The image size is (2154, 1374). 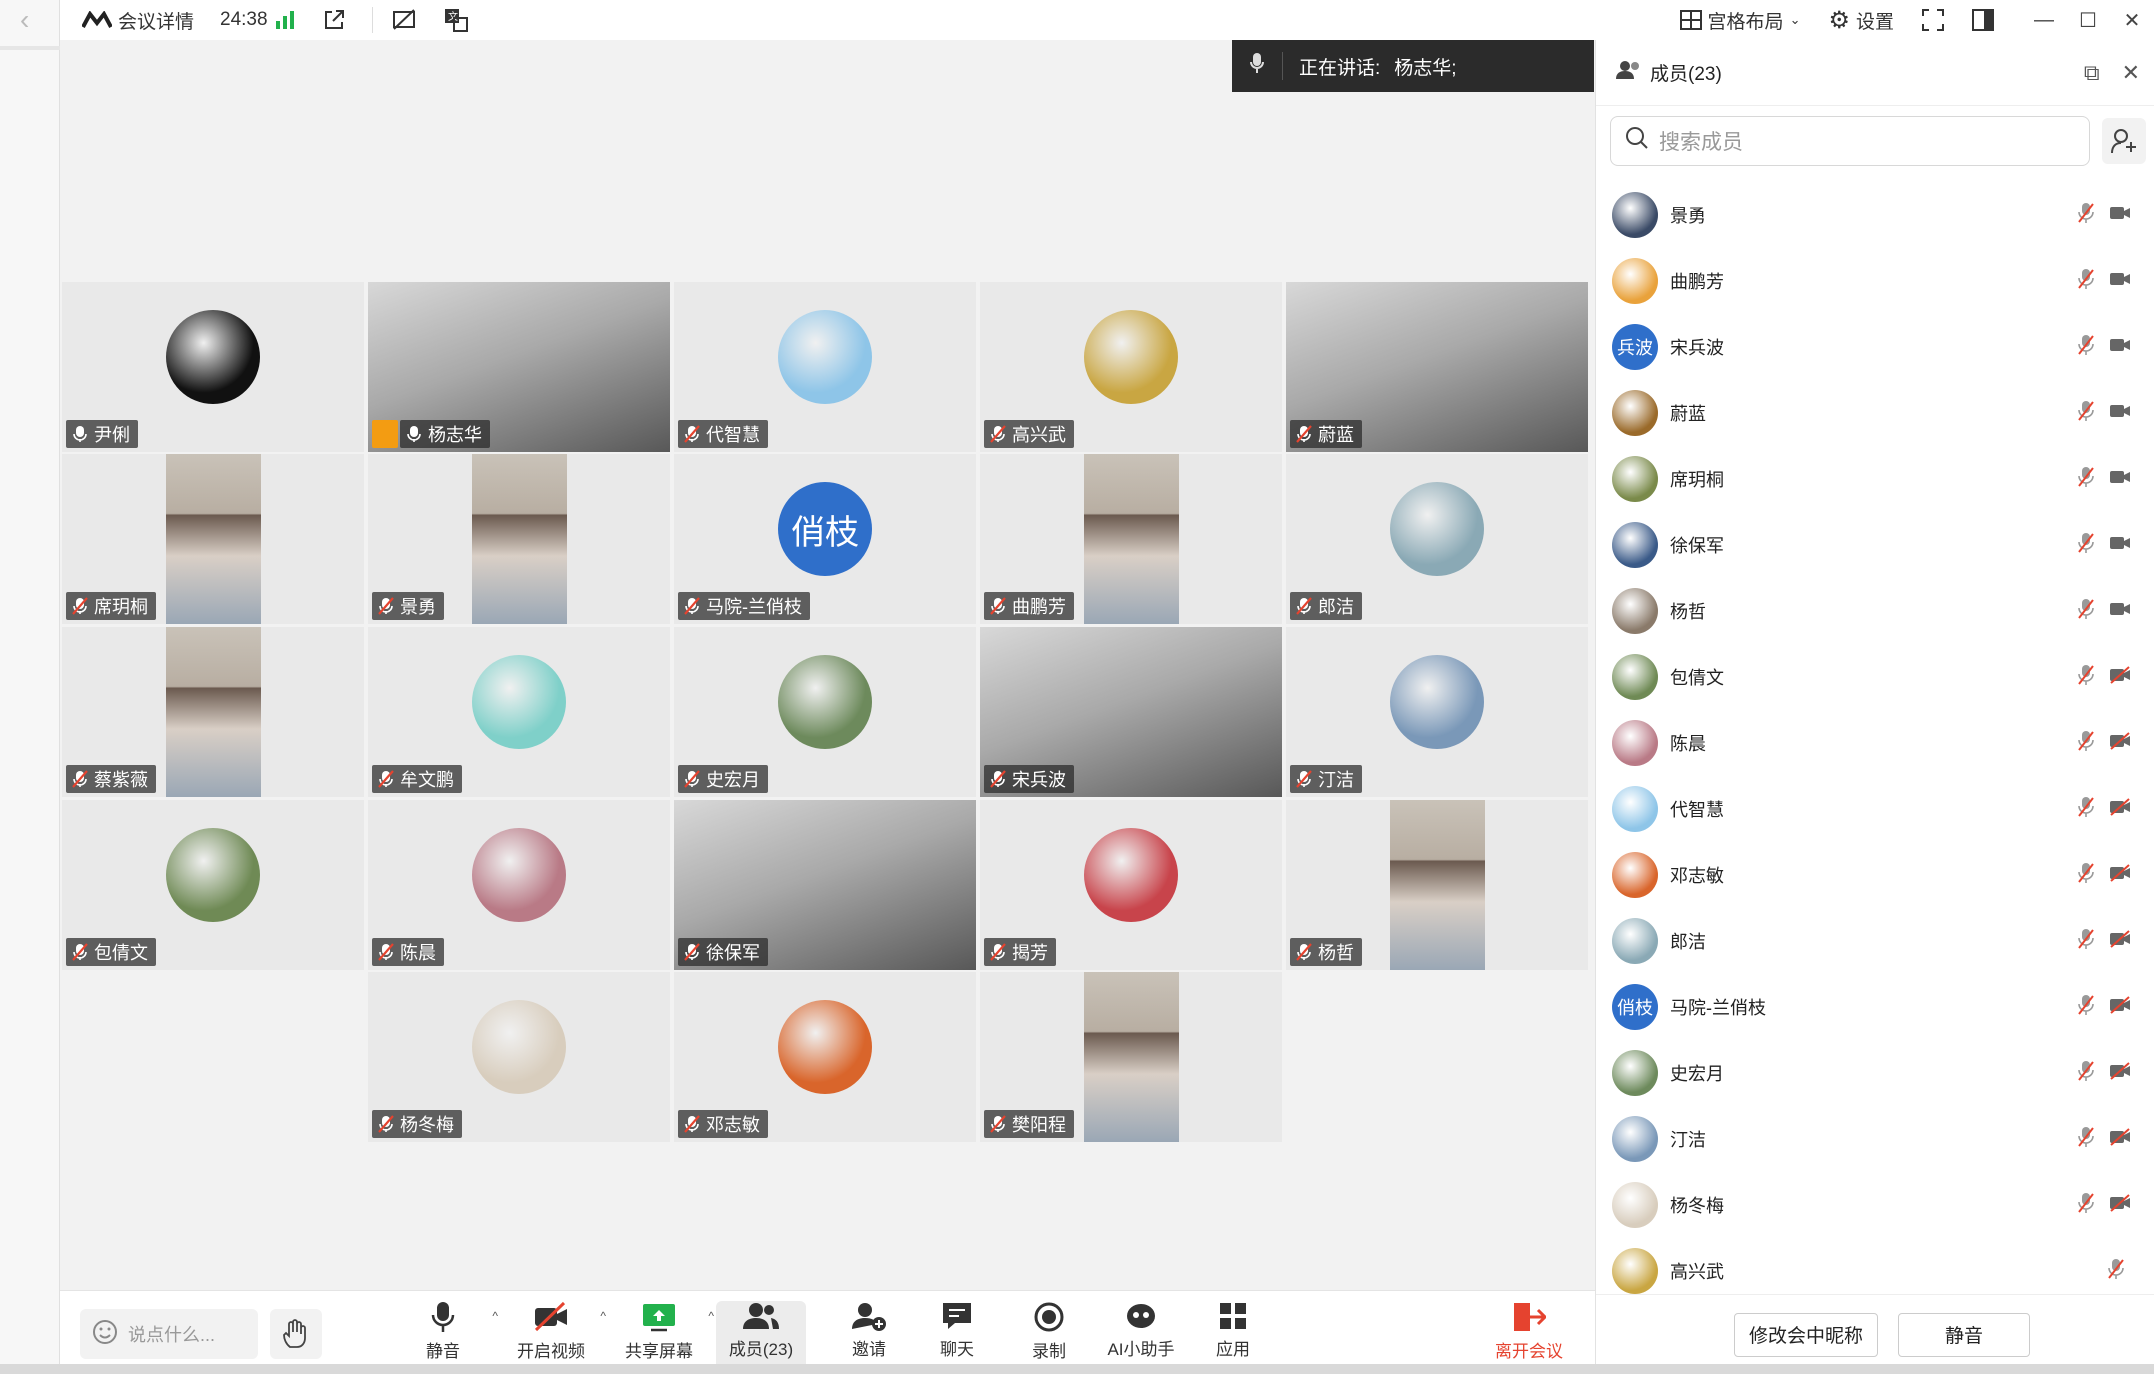 What do you see at coordinates (519, 712) in the screenshot?
I see `participant-tile: 牟文鹏` at bounding box center [519, 712].